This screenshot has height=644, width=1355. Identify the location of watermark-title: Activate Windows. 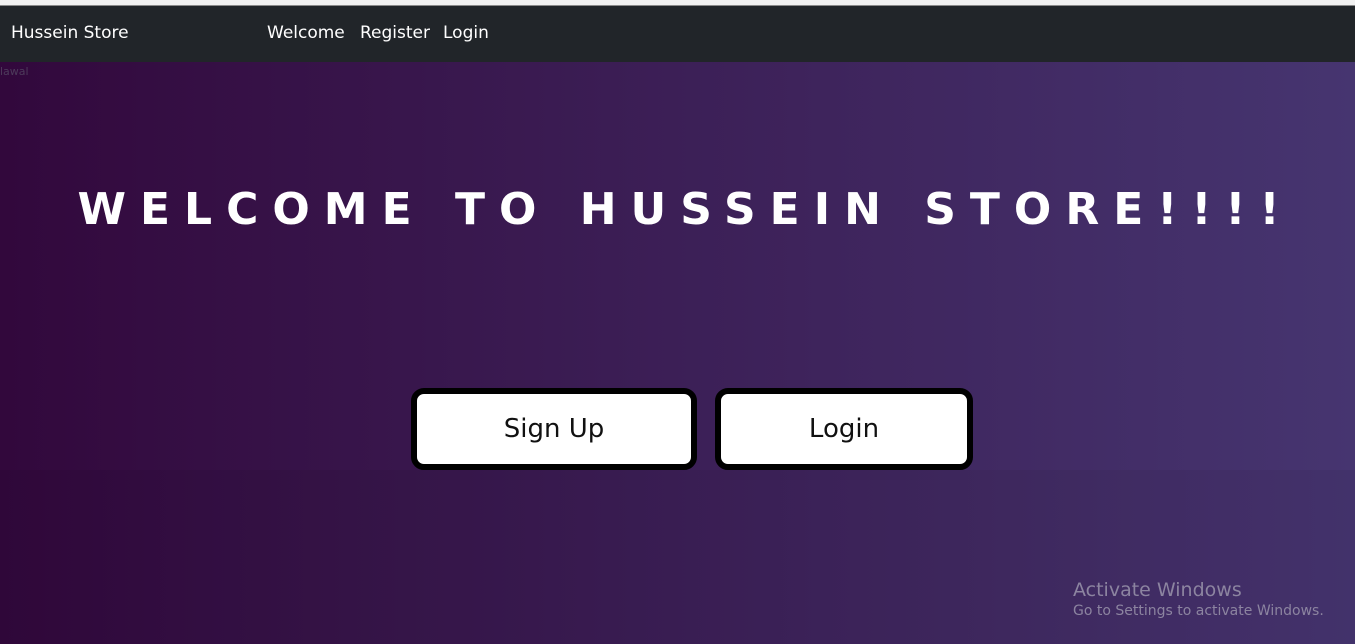
(1157, 590).